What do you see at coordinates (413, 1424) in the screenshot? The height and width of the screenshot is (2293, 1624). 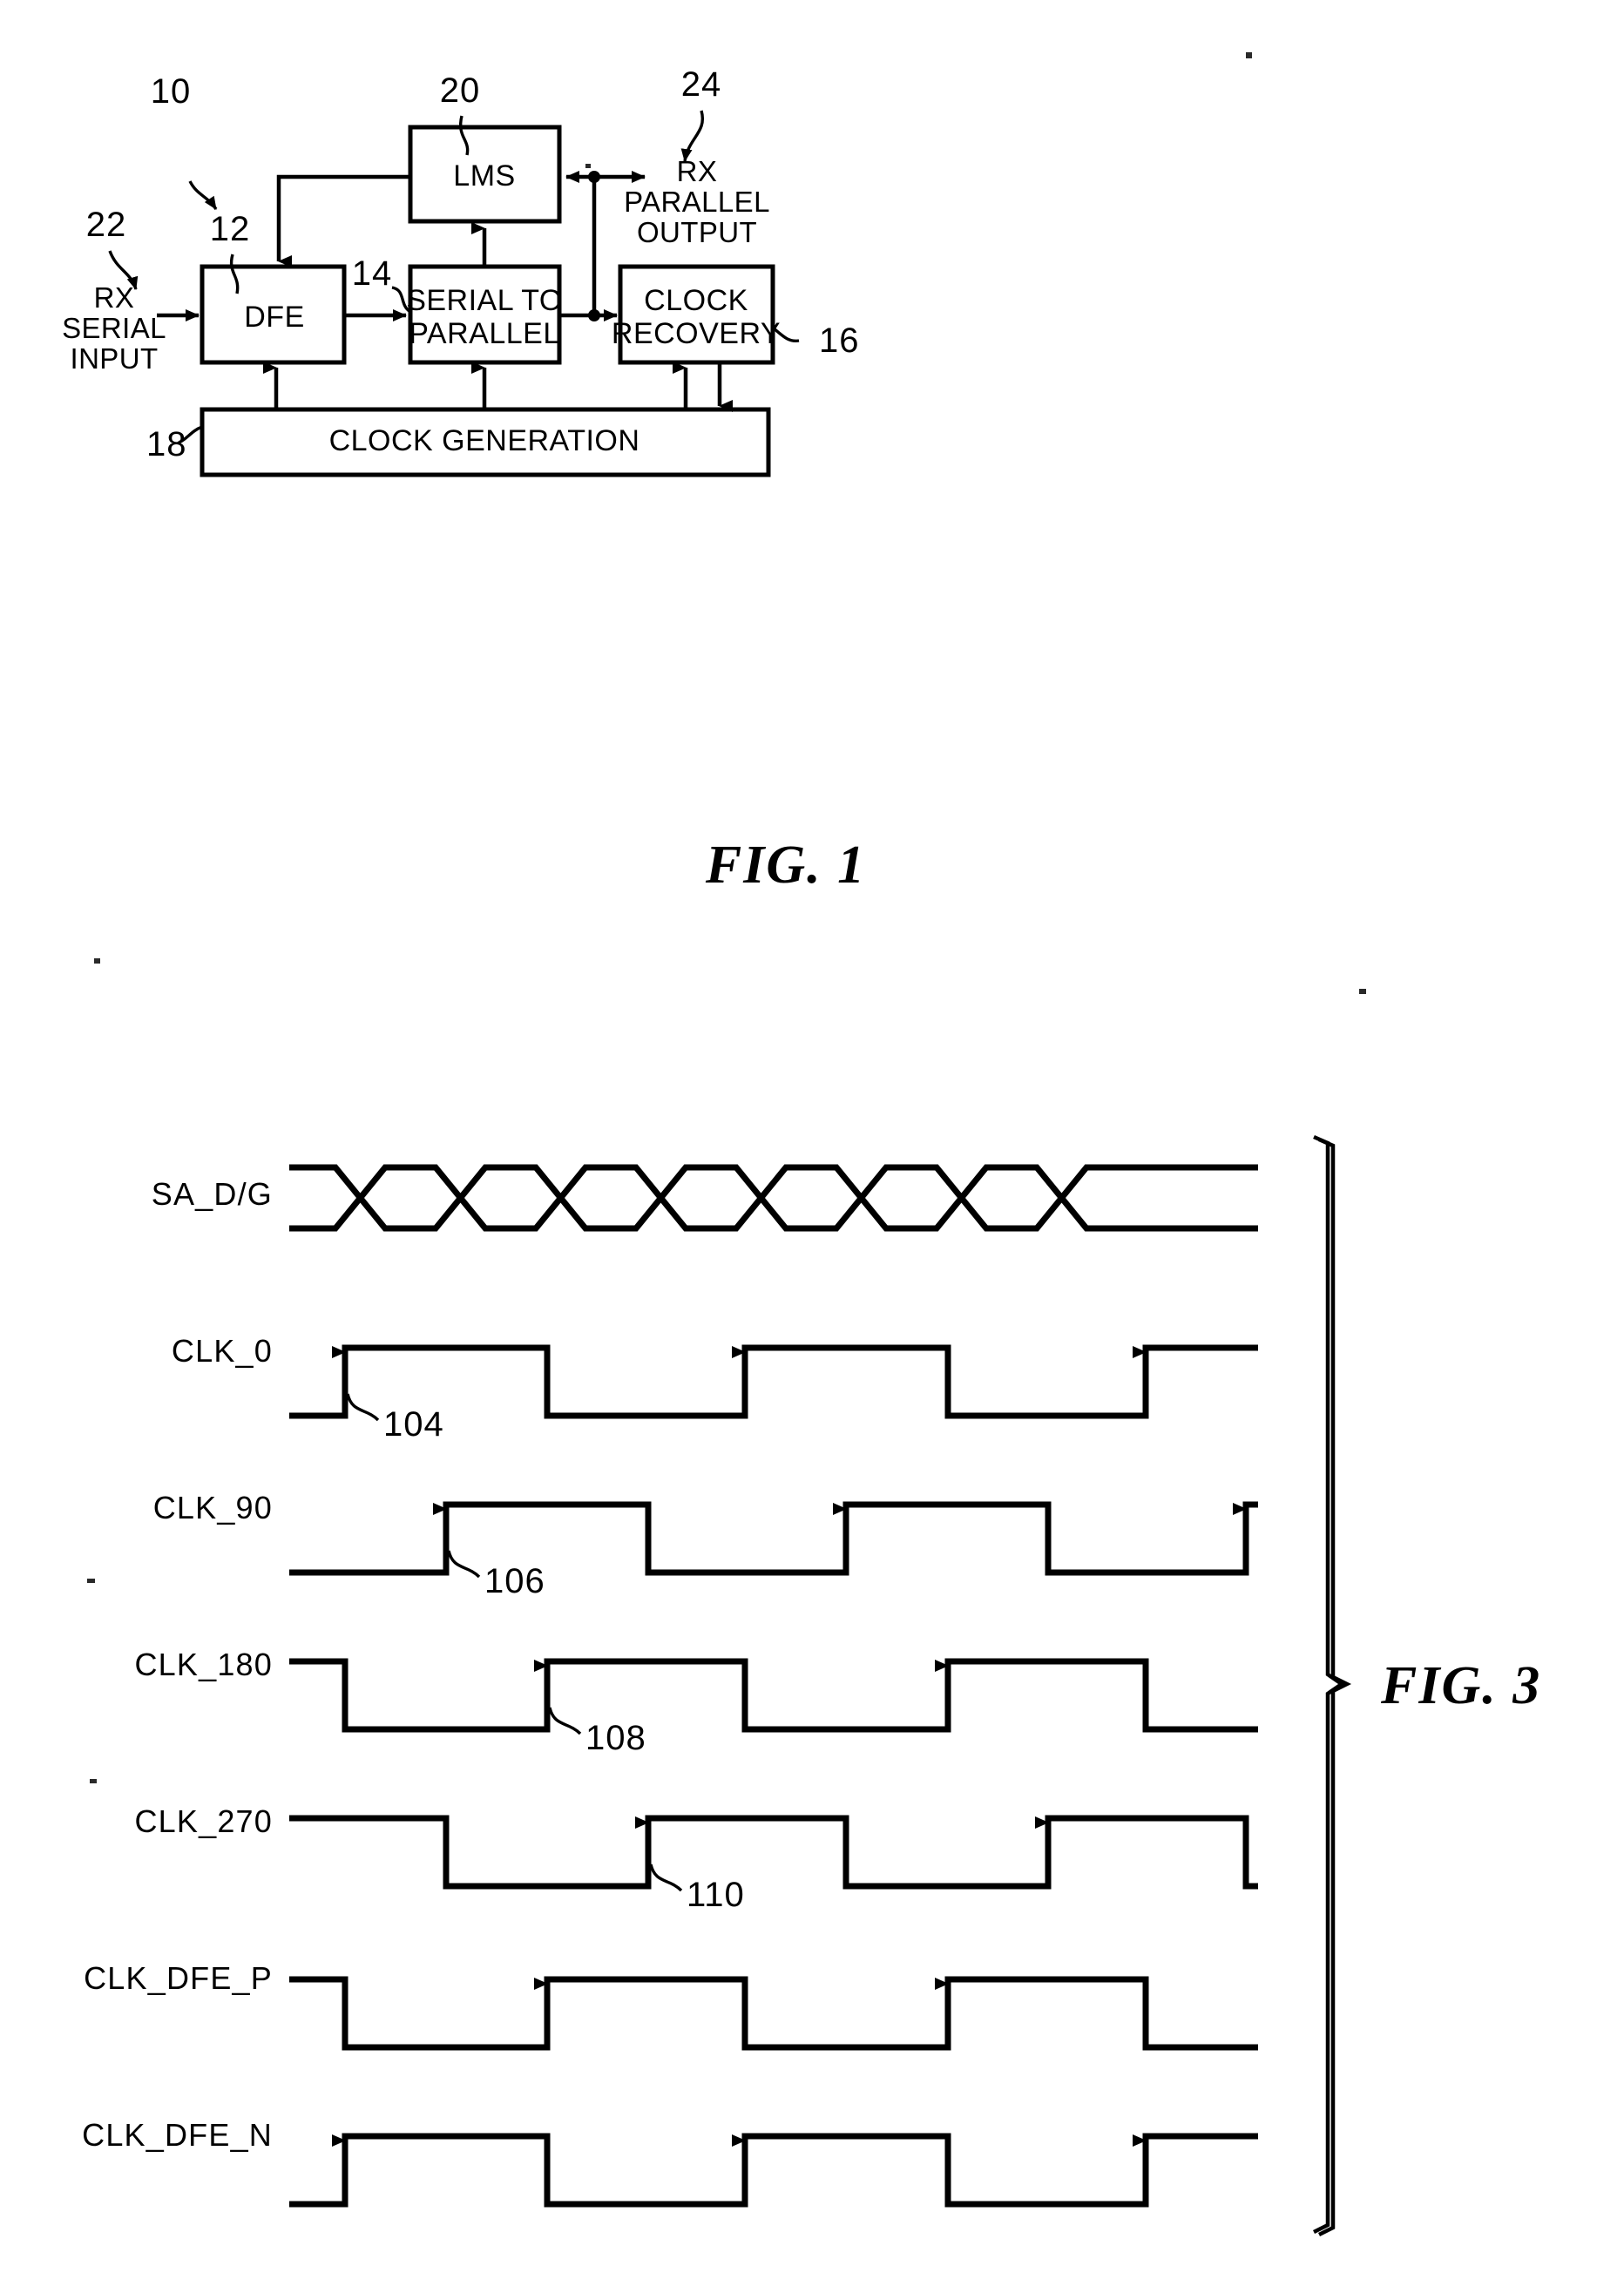 I see `ref-104: 104` at bounding box center [413, 1424].